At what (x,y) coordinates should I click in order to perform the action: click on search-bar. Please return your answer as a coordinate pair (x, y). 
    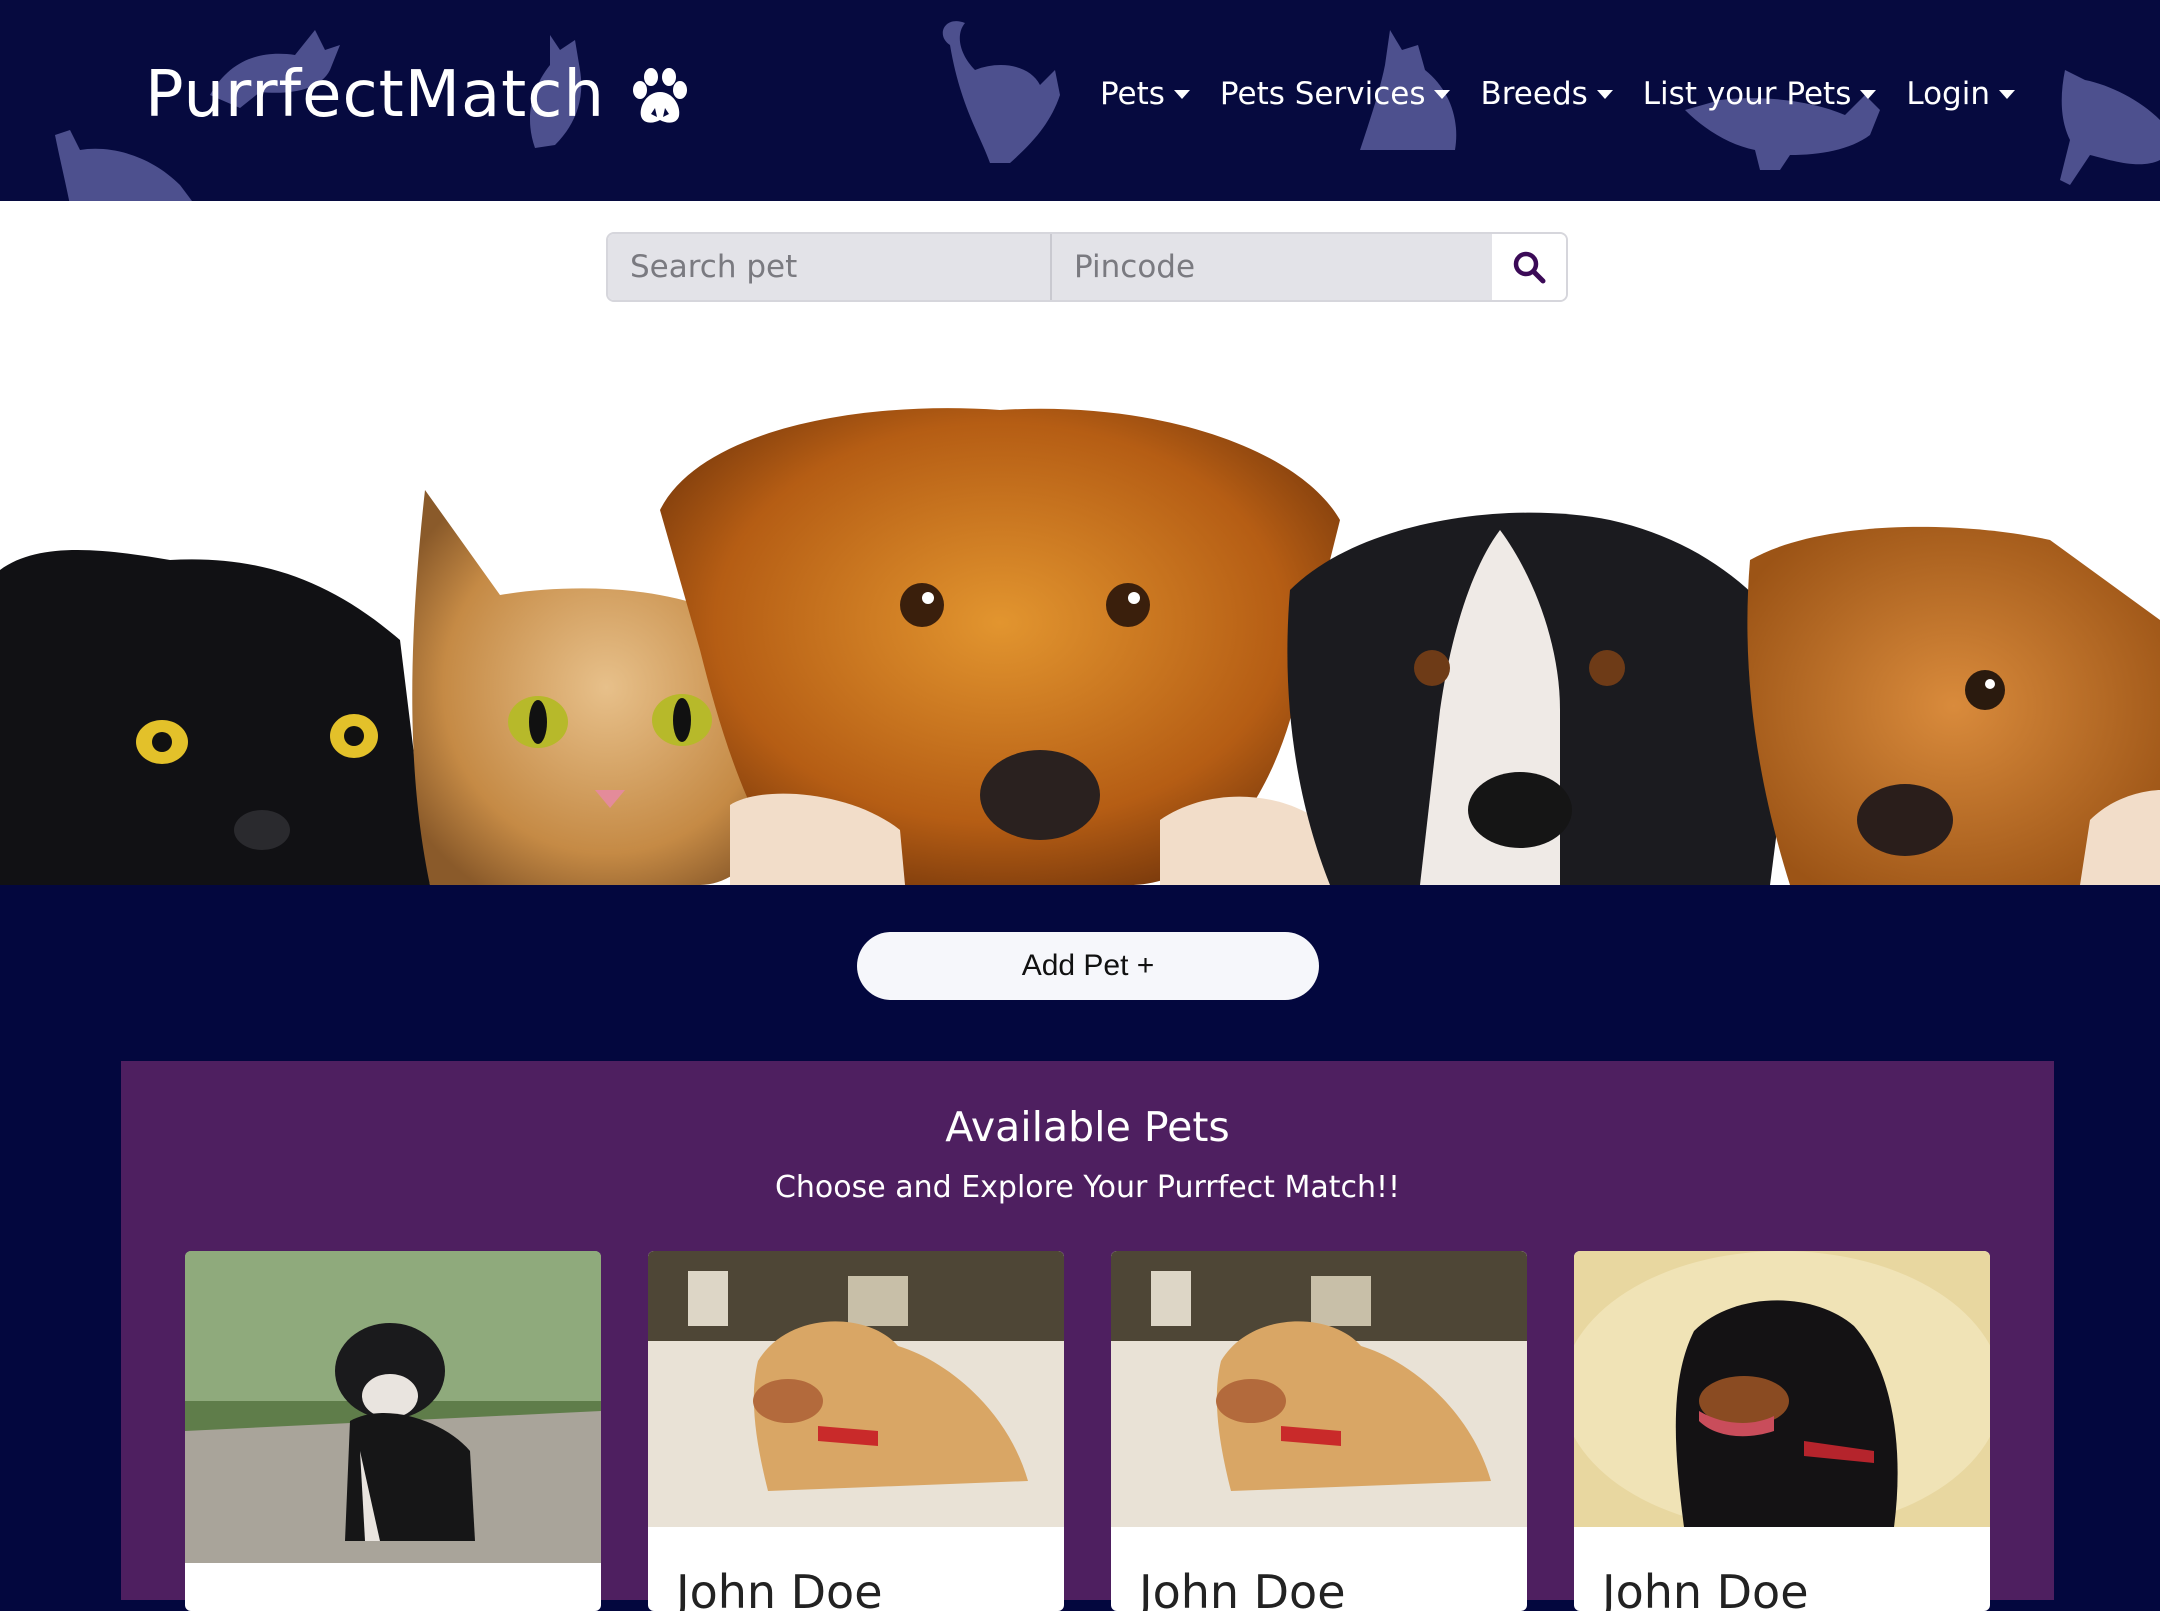
    Looking at the image, I should click on (1087, 267).